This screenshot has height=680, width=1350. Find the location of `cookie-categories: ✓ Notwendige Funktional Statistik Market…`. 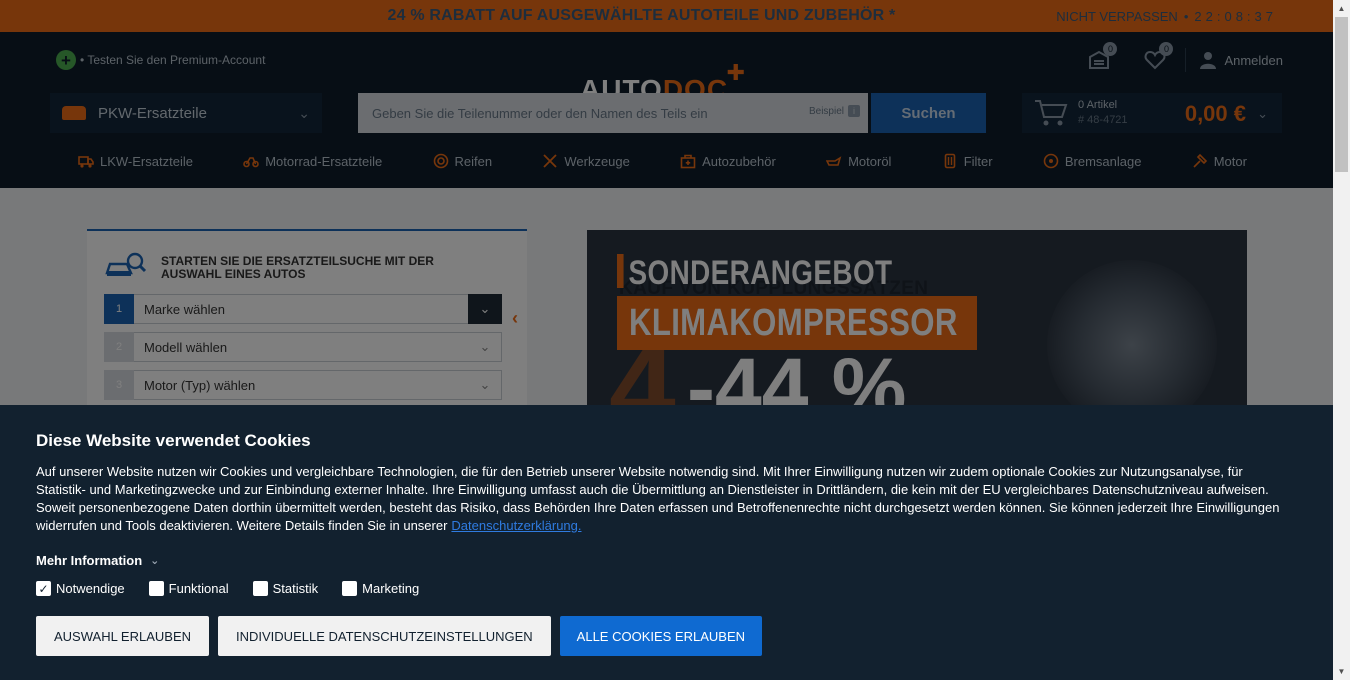

cookie-categories: ✓ Notwendige Funktional Statistik Market… is located at coordinates (666, 588).